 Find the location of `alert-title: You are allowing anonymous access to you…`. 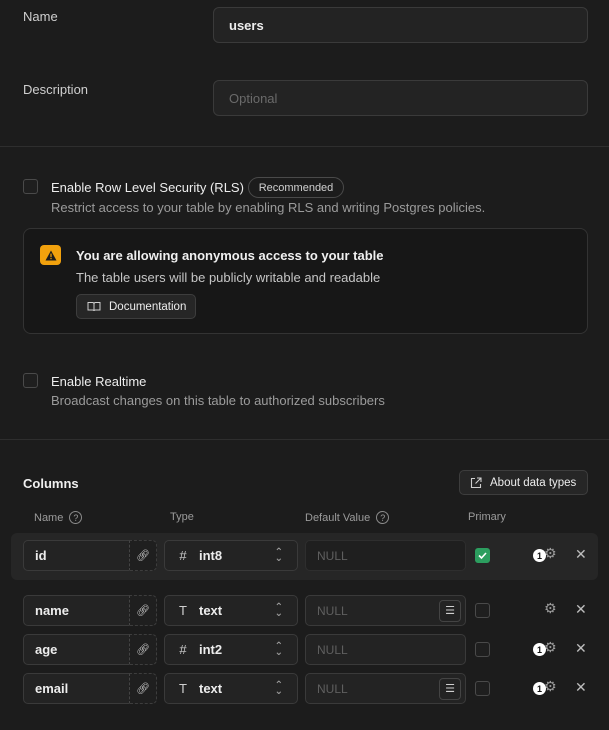

alert-title: You are allowing anonymous access to you… is located at coordinates (230, 255).